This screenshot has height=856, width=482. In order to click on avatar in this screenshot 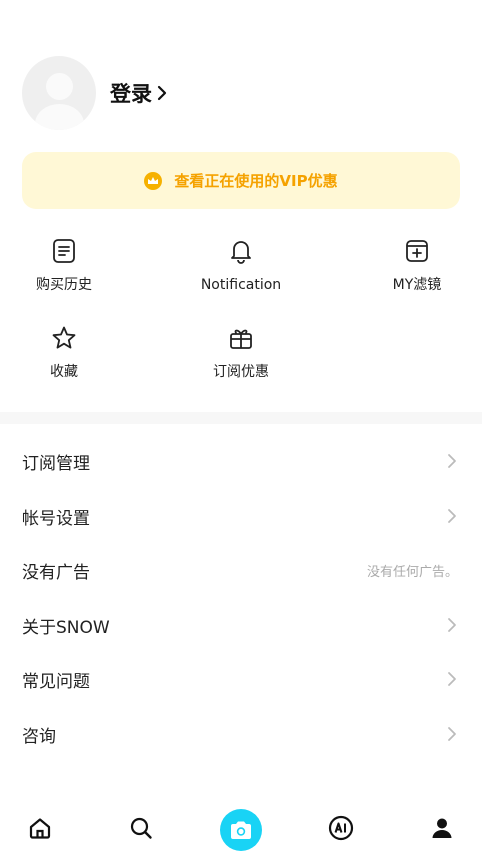, I will do `click(59, 93)`.